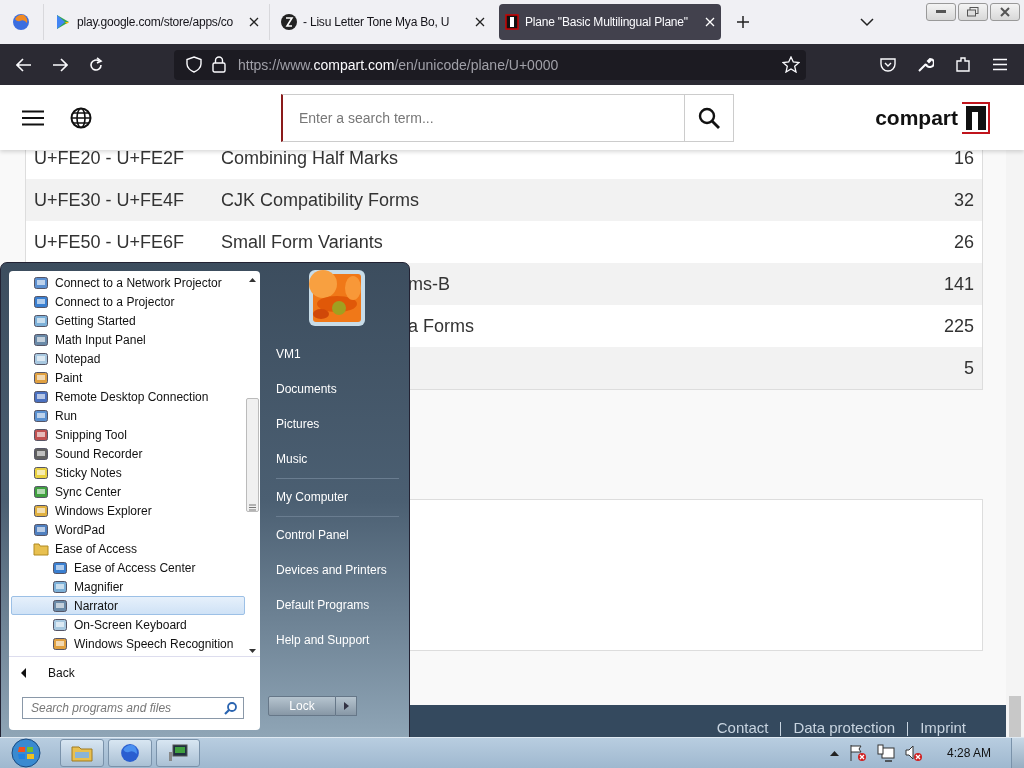 The width and height of the screenshot is (1024, 768). I want to click on play-store-icon, so click(63, 22).